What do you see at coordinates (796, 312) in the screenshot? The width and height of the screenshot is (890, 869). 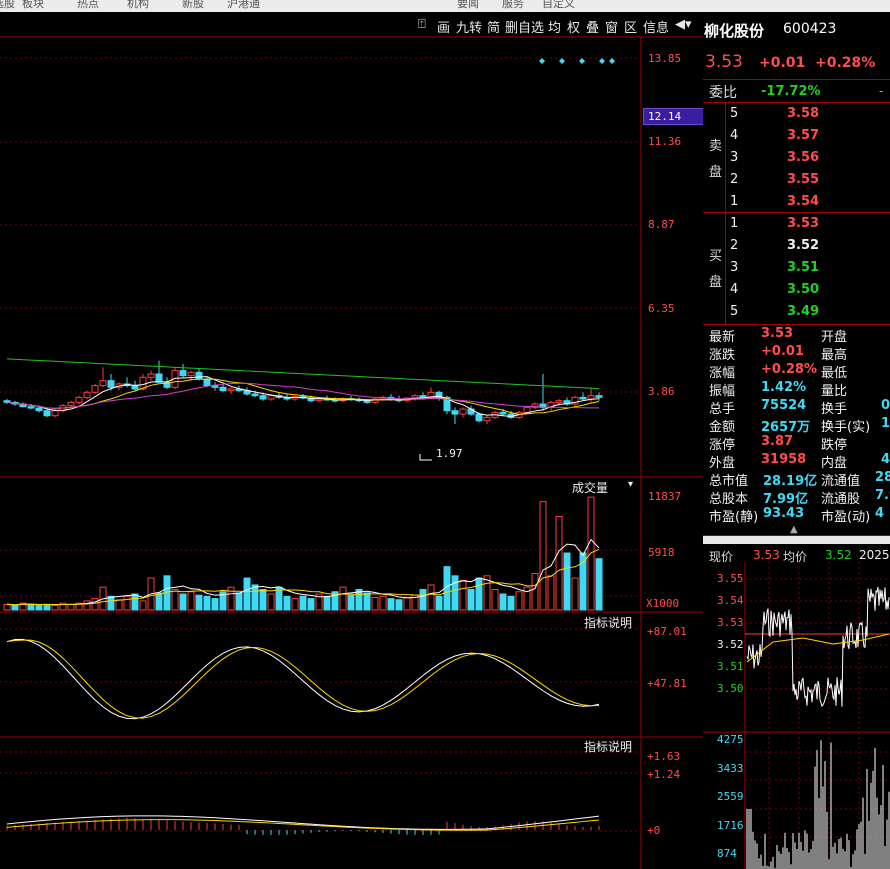 I see `buy-row: 5 3.49` at bounding box center [796, 312].